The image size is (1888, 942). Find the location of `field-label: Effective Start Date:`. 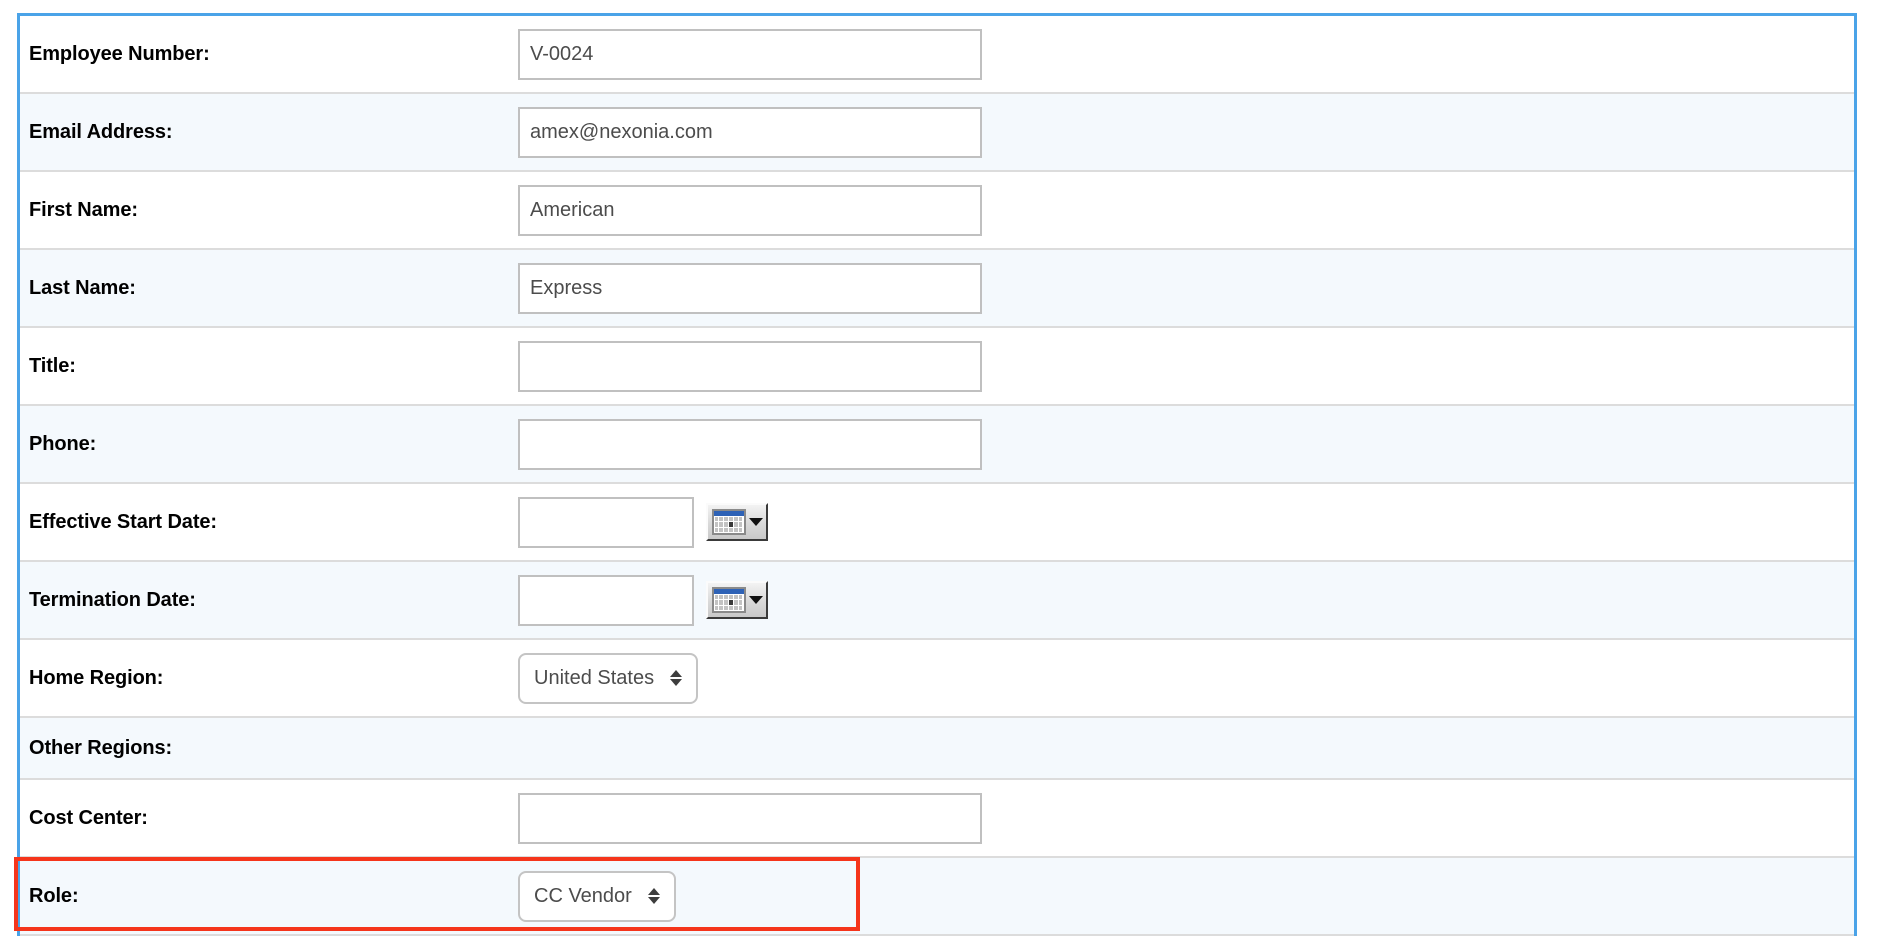

field-label: Effective Start Date: is located at coordinates (123, 521).